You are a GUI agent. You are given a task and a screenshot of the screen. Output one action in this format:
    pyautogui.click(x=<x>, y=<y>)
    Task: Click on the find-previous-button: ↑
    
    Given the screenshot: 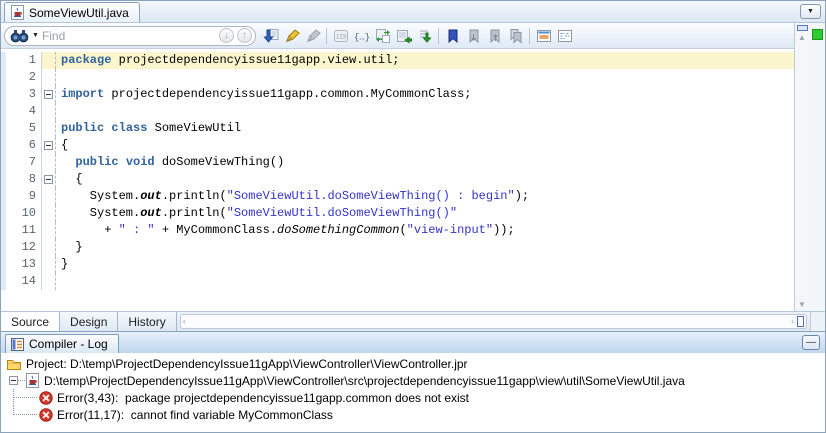 What is the action you would take?
    pyautogui.click(x=244, y=35)
    